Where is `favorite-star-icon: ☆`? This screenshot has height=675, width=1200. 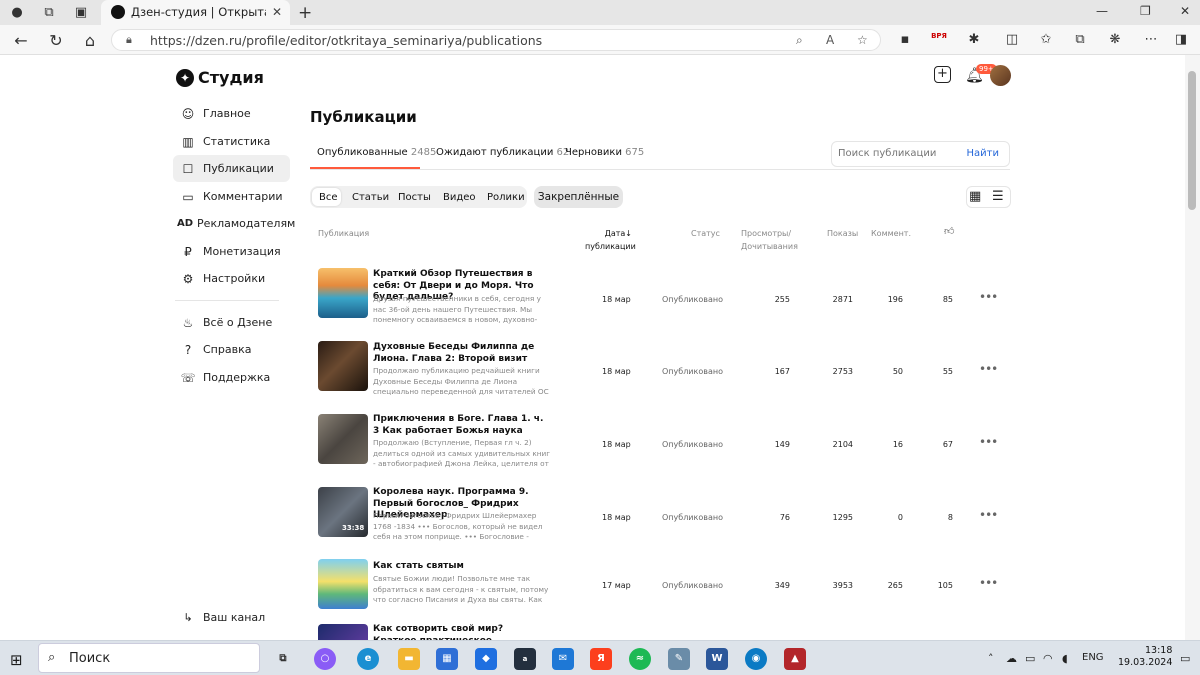
favorite-star-icon: ☆ is located at coordinates (862, 40).